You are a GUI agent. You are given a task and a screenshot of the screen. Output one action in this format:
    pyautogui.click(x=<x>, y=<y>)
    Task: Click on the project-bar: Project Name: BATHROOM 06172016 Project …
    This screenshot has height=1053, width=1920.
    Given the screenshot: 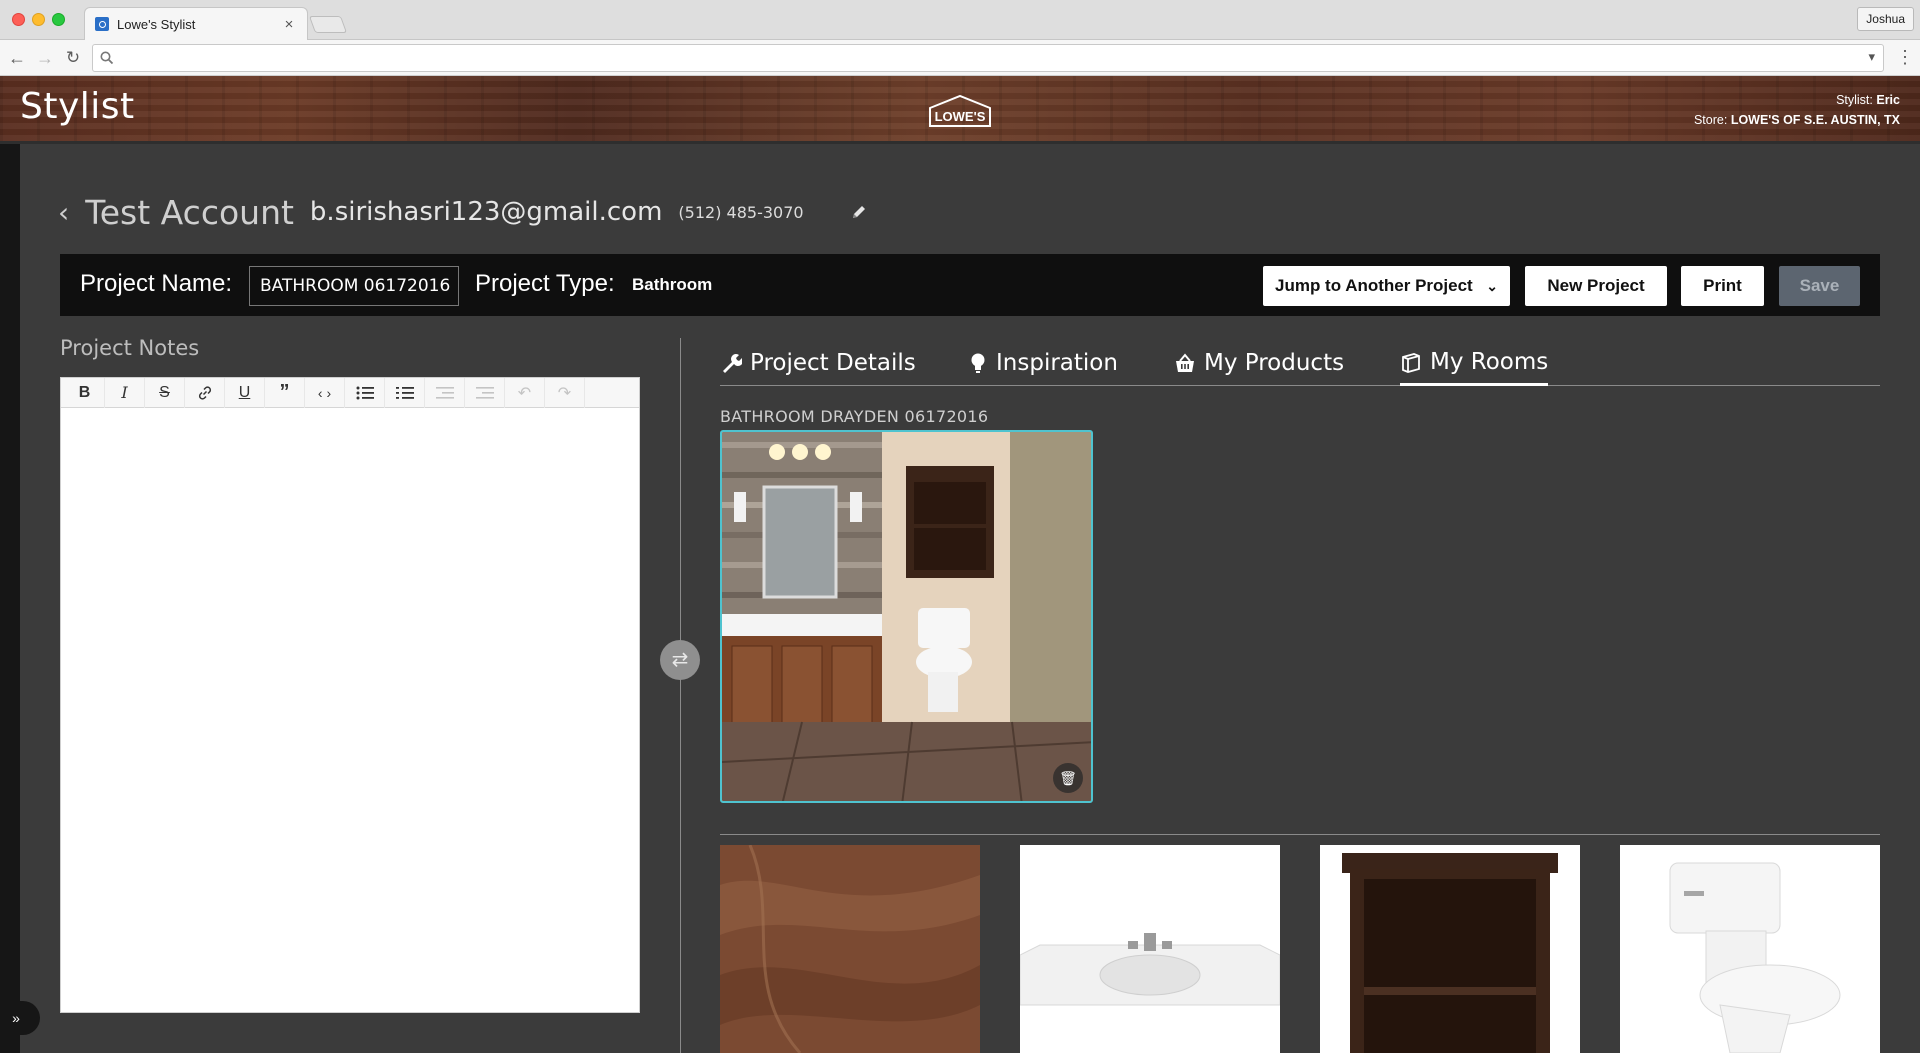 What is the action you would take?
    pyautogui.click(x=970, y=285)
    